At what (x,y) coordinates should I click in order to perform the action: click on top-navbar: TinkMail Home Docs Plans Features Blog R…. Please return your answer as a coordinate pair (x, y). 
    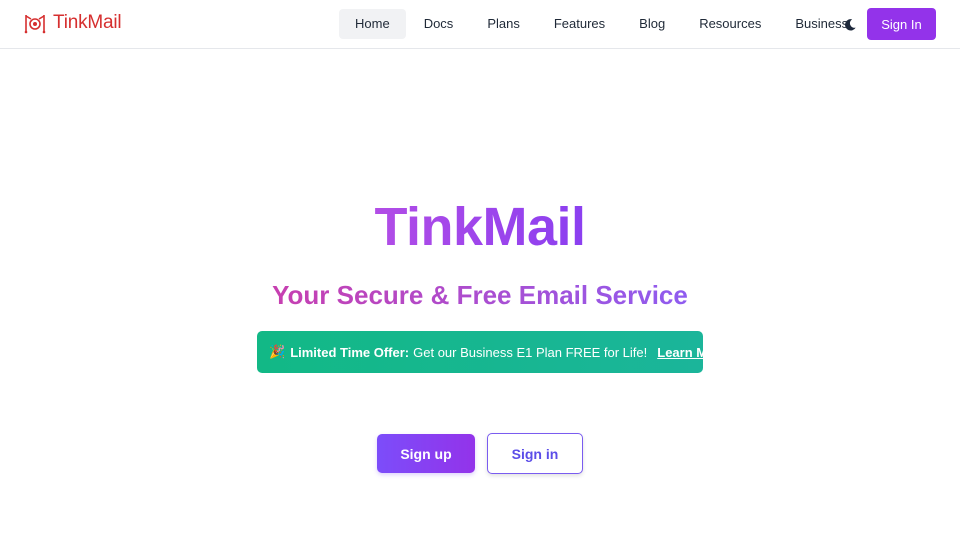
    Looking at the image, I should click on (480, 24).